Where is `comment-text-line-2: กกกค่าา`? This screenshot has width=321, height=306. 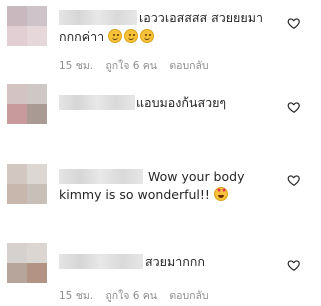 comment-text-line-2: กกกค่าา is located at coordinates (107, 36).